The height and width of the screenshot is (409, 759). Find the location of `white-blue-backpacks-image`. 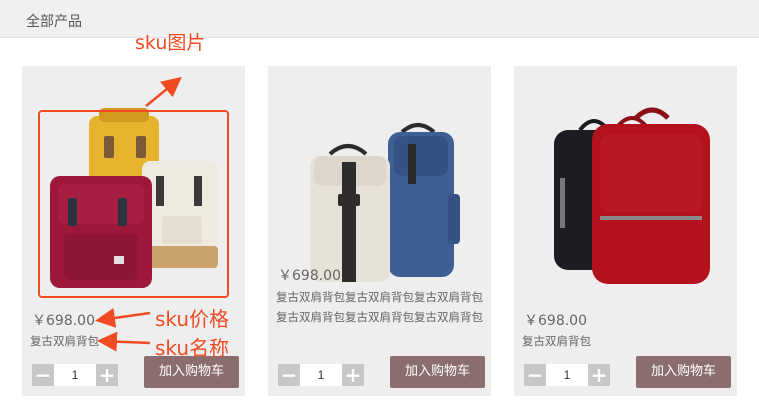

white-blue-backpacks-image is located at coordinates (380, 199).